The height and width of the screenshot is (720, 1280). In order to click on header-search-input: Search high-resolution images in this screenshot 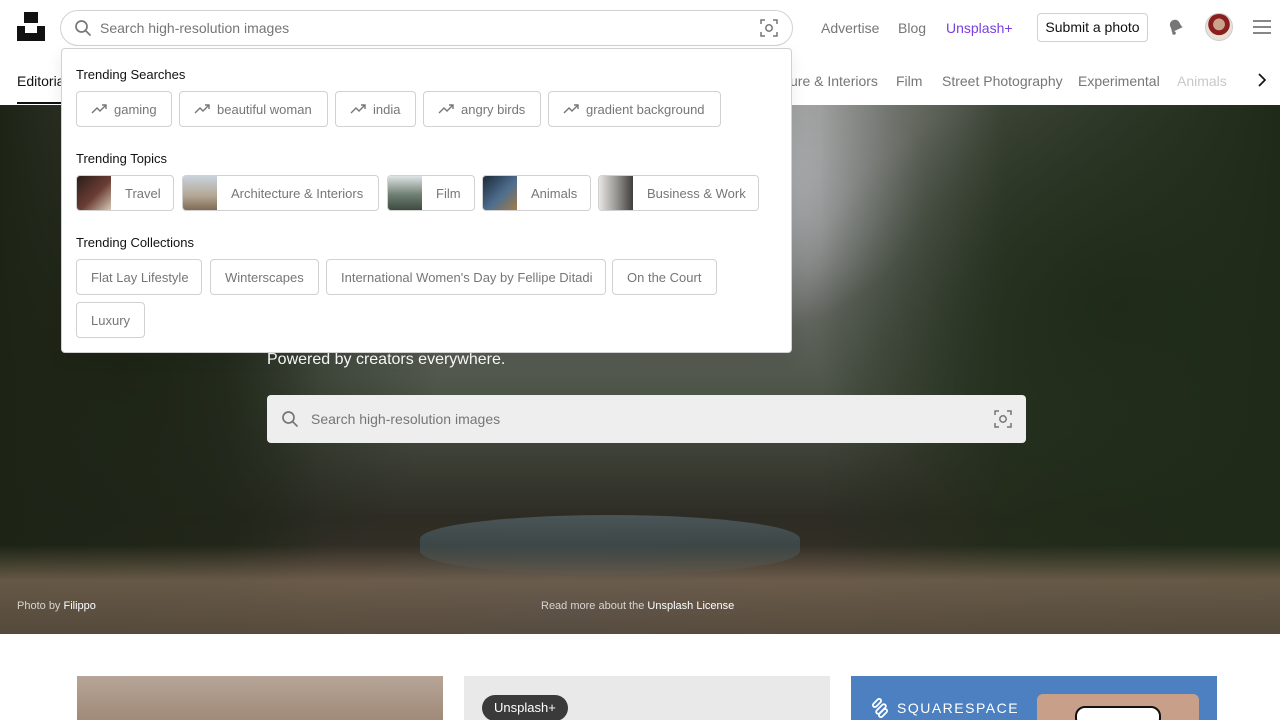, I will do `click(194, 28)`.